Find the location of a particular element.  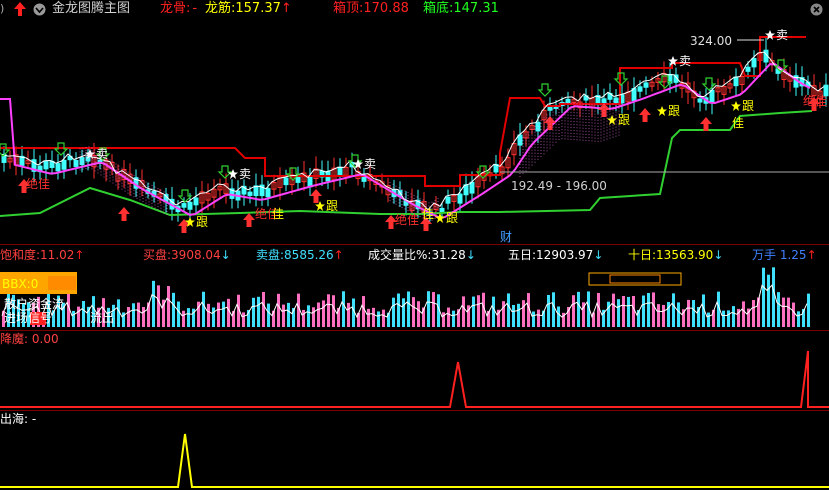

chart-title: 金龙图腾主图 is located at coordinates (91, 8).